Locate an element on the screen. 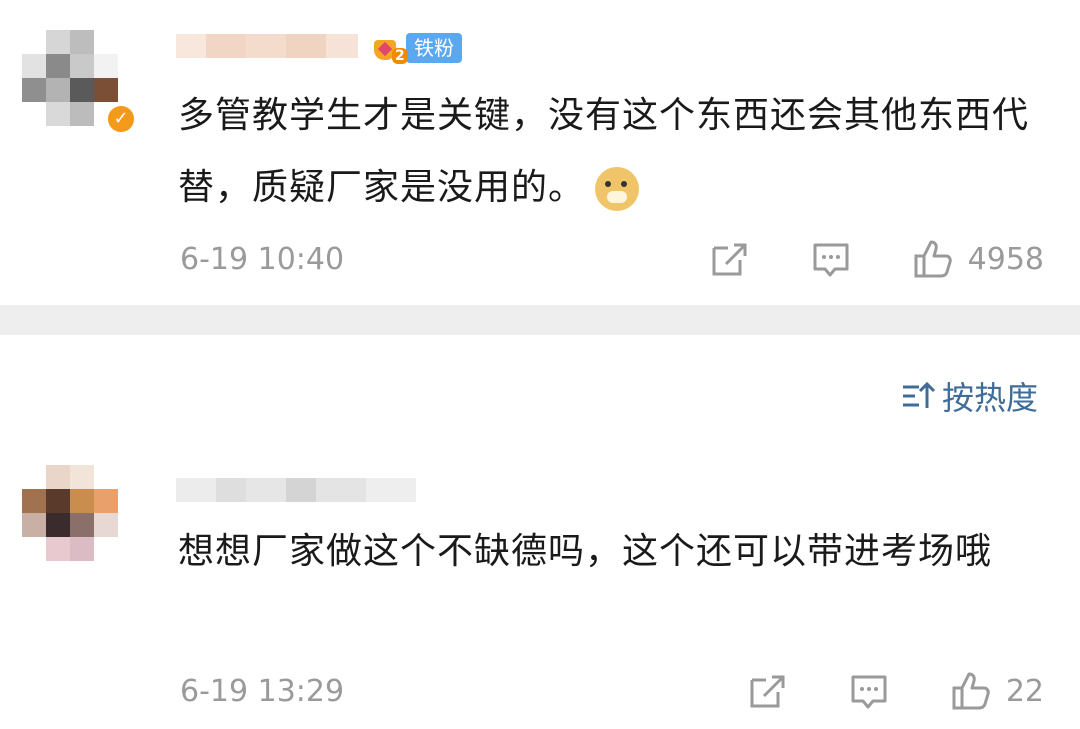 This screenshot has width=1080, height=729. fan-badge: 2 铁粉 is located at coordinates (414, 48).